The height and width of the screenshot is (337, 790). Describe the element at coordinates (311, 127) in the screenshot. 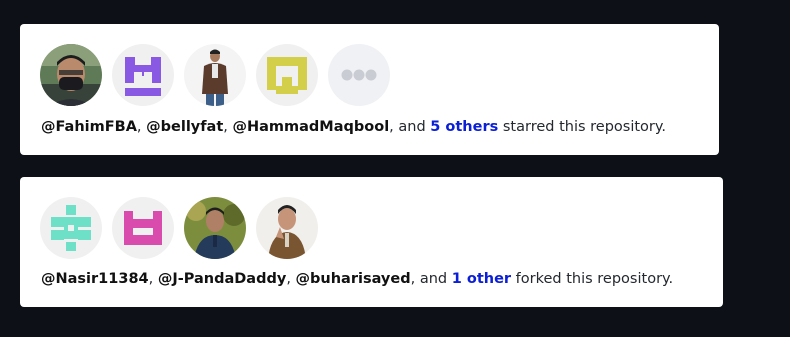

I see `user-link-hammadmaqbool: @HammadMaqbool` at that location.